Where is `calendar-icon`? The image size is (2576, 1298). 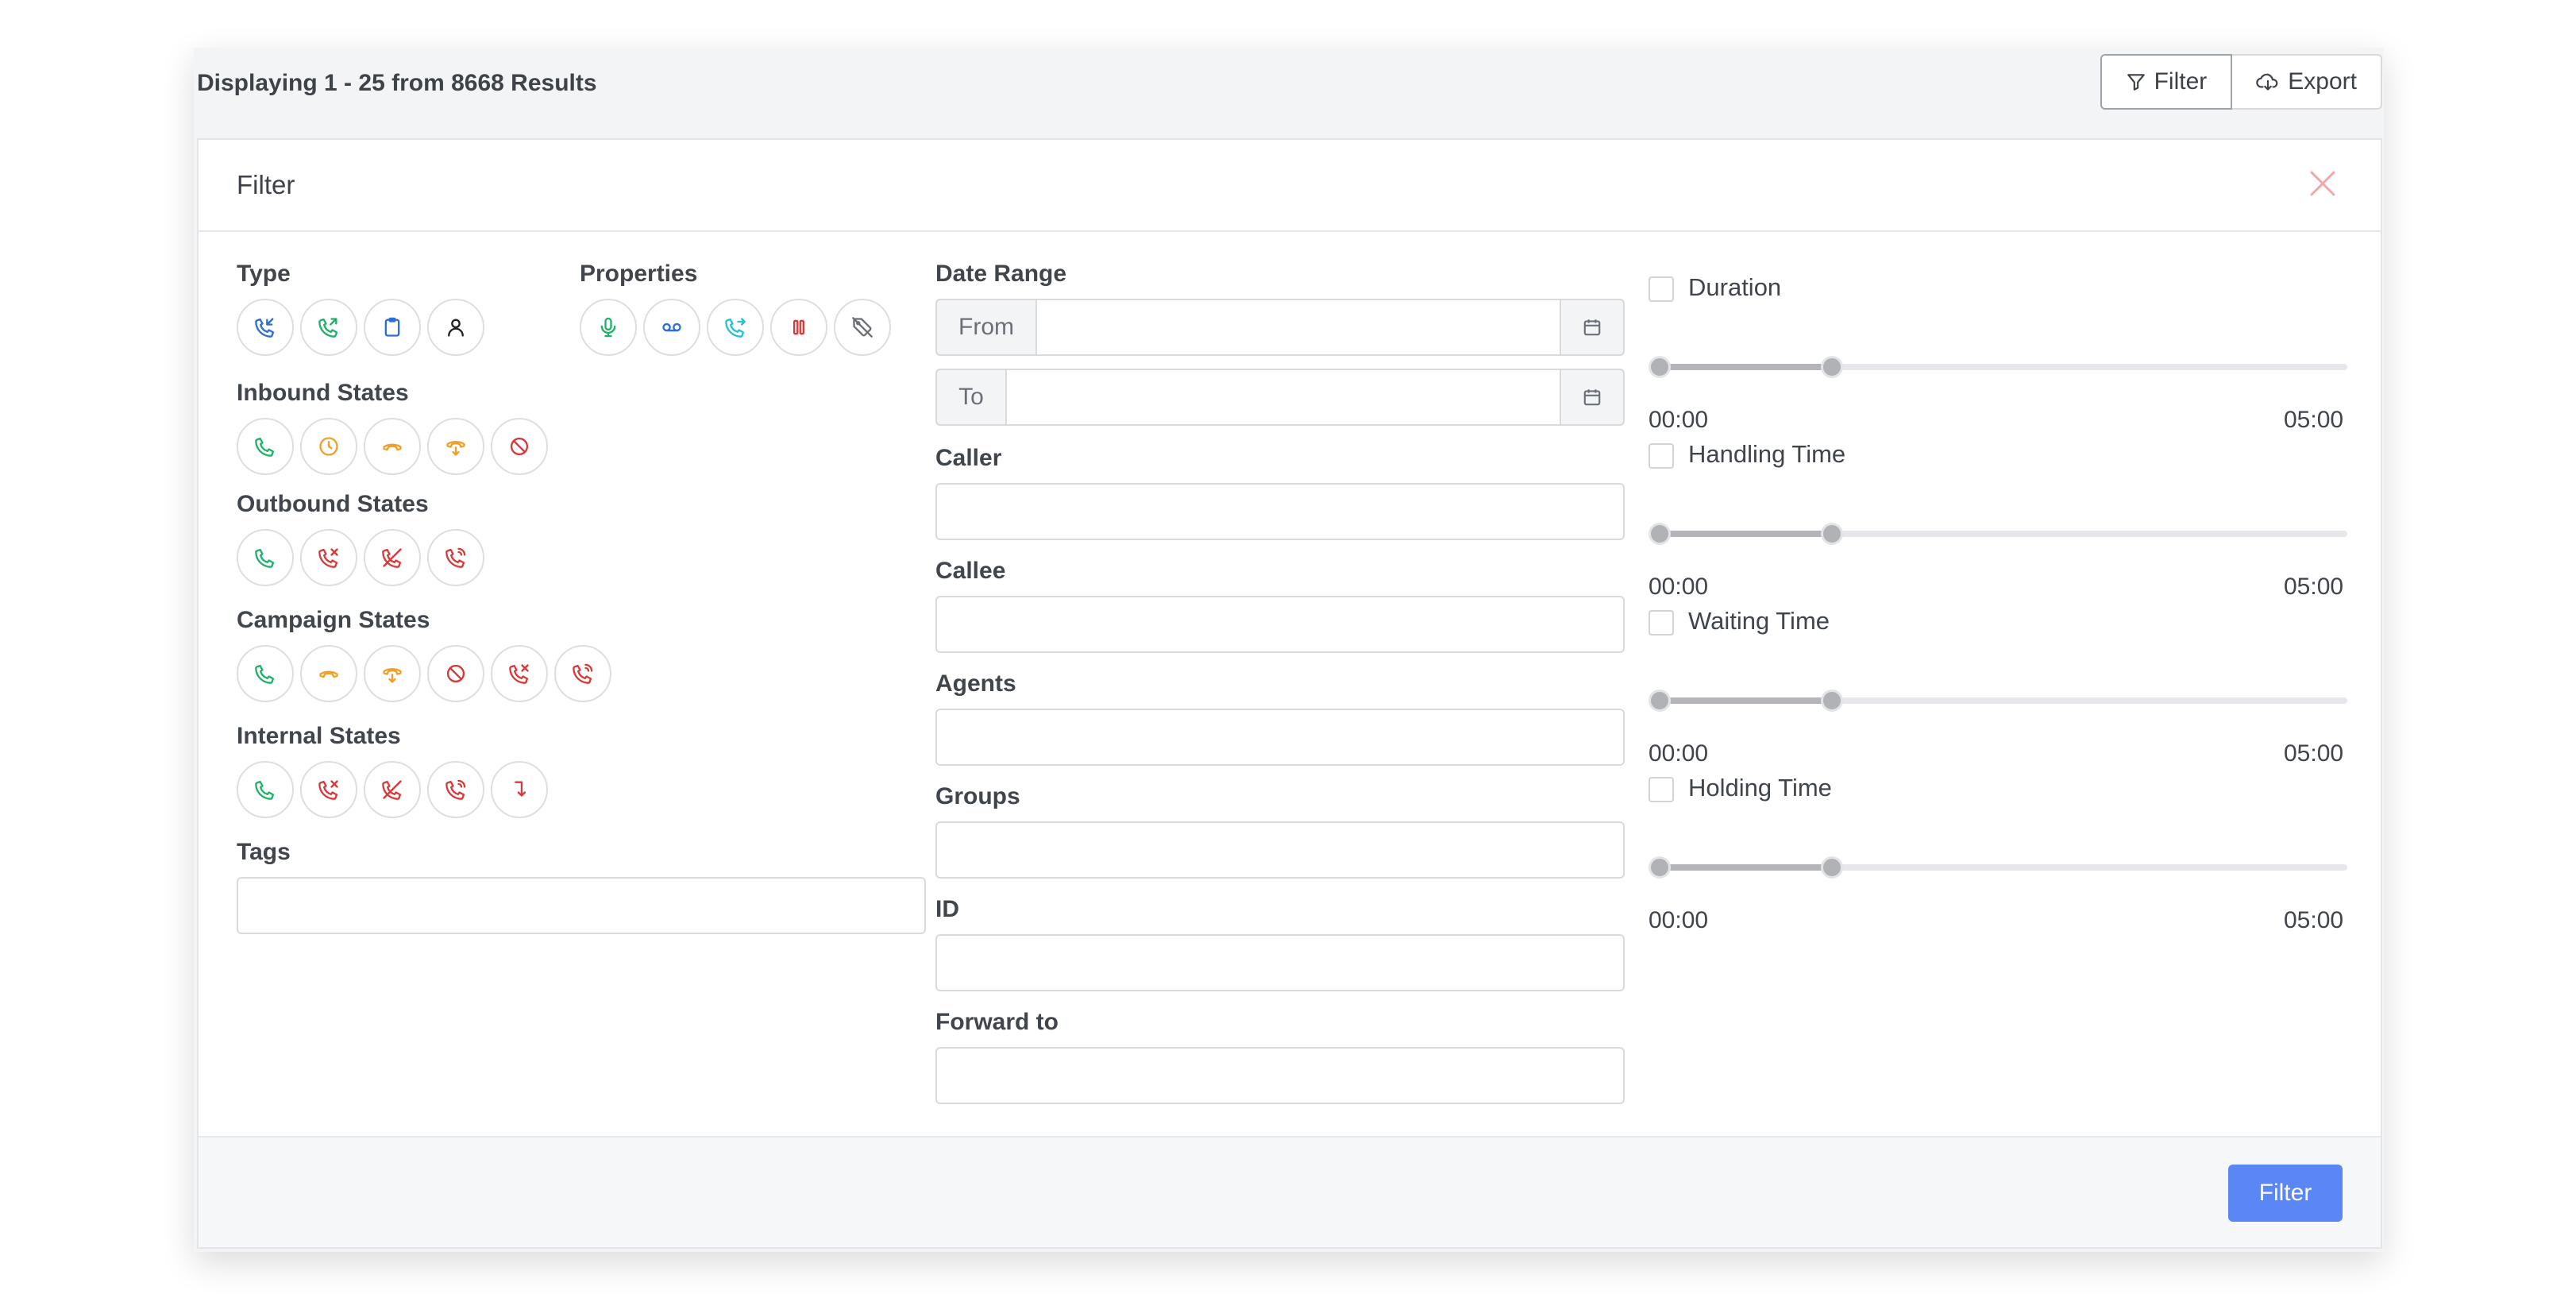
calendar-icon is located at coordinates (1592, 327).